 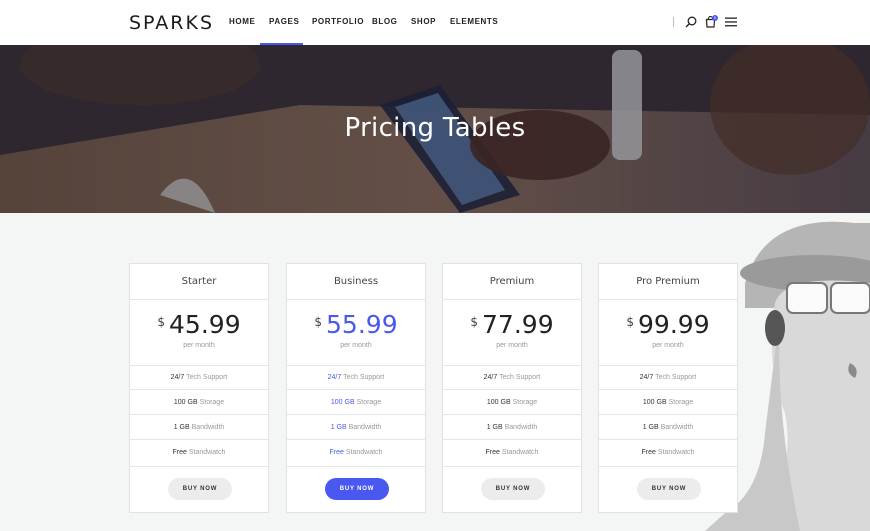 What do you see at coordinates (362, 324) in the screenshot?
I see `price-amount: 55.99` at bounding box center [362, 324].